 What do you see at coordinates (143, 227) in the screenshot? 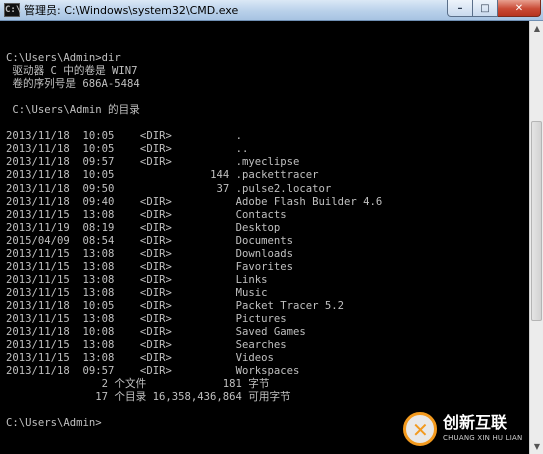
I see `console-line: 2013/11/19 08:19 <DIR> Desktop` at bounding box center [143, 227].